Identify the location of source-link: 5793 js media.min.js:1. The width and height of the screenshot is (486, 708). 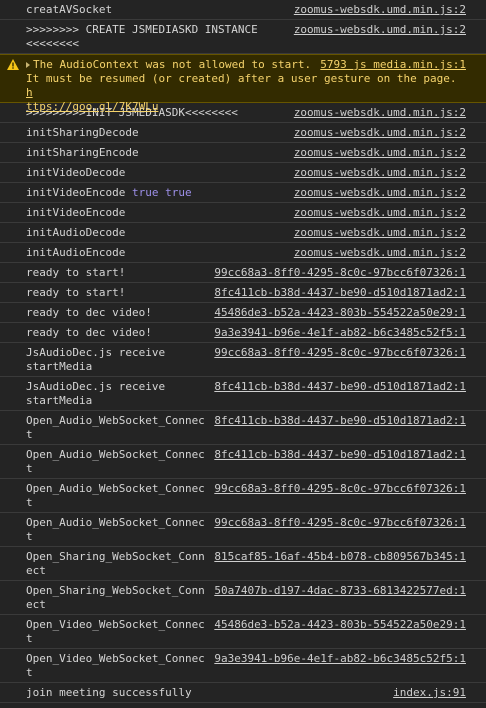
(393, 65).